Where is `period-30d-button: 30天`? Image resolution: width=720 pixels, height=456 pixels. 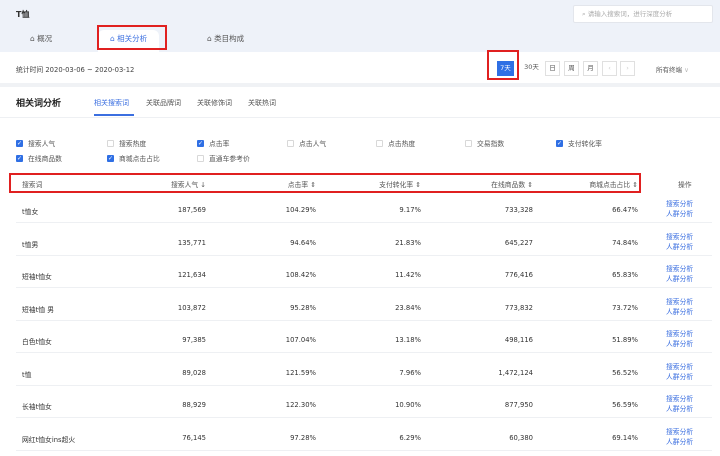 period-30d-button: 30天 is located at coordinates (531, 68).